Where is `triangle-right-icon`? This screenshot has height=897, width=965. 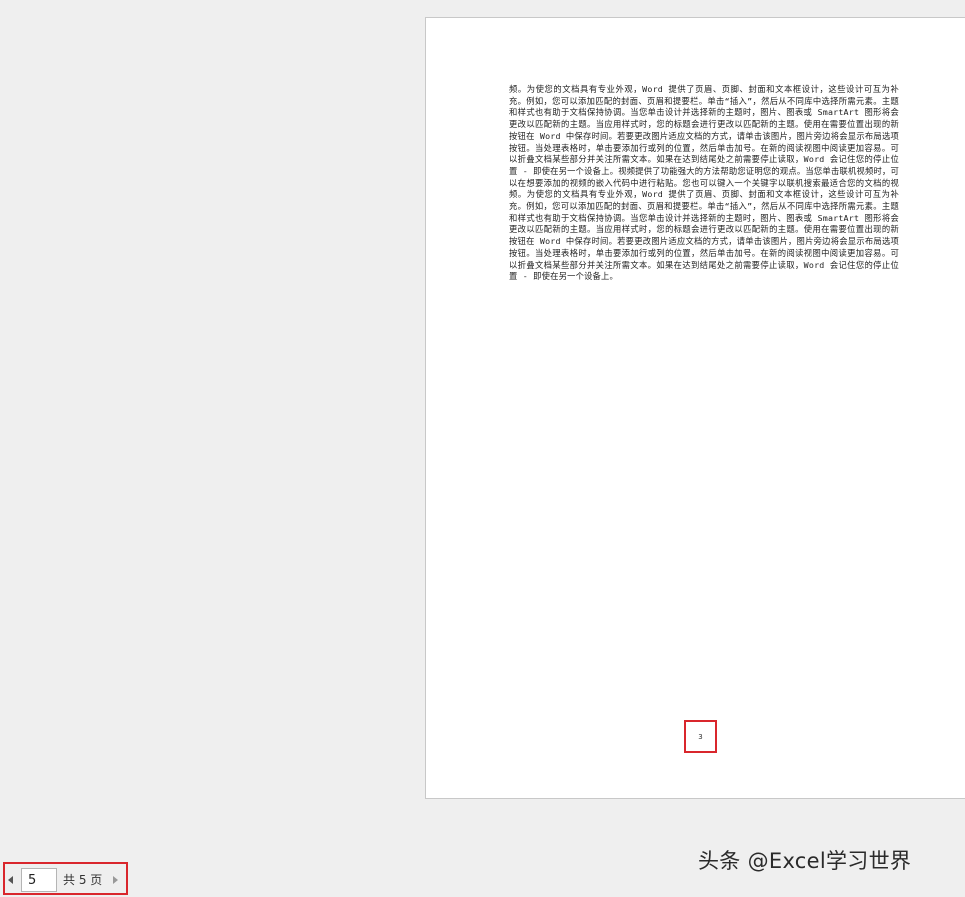
triangle-right-icon is located at coordinates (115, 880).